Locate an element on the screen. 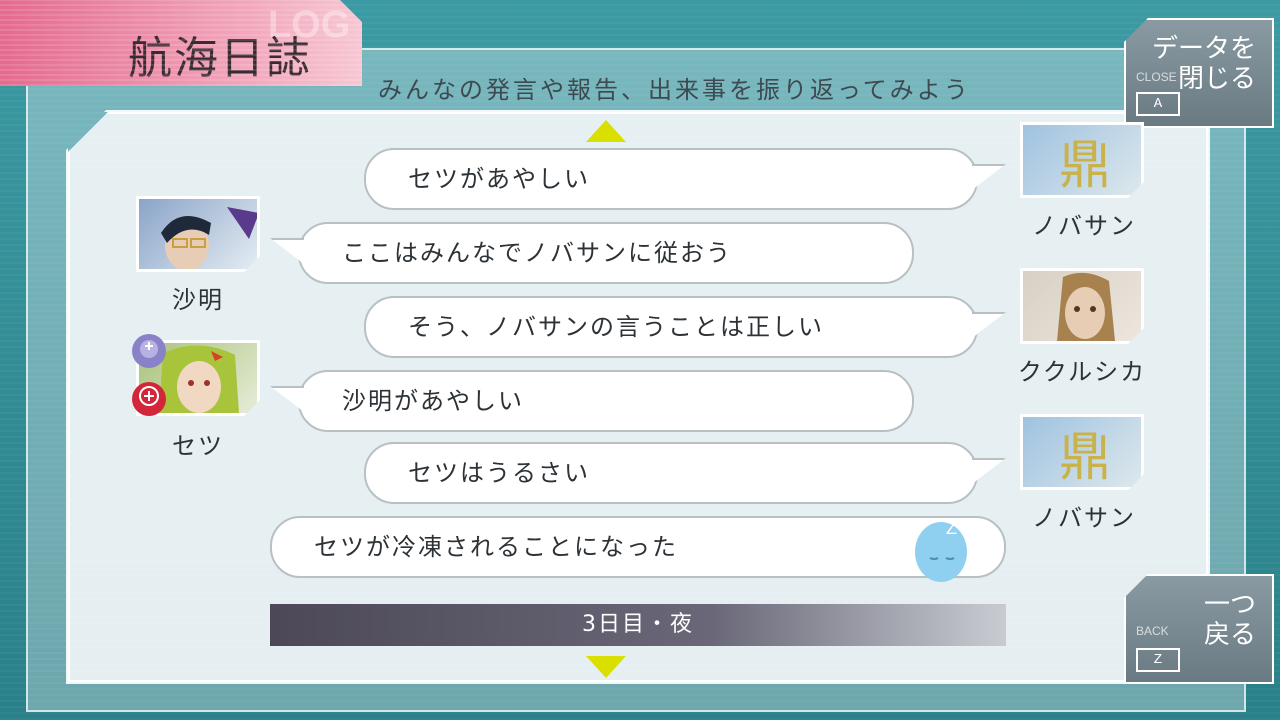 The image size is (1280, 720). page-title: 航海日誌 is located at coordinates (220, 58).